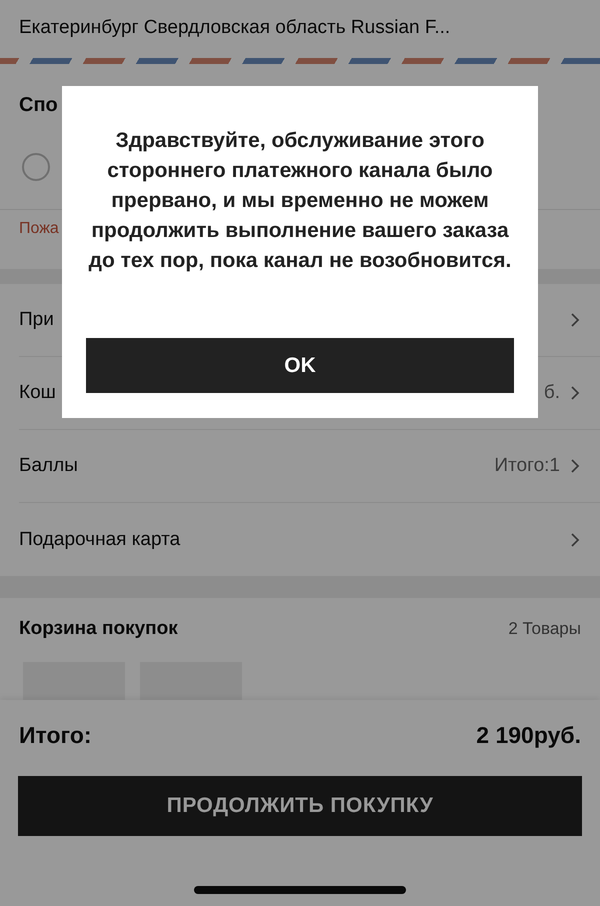 This screenshot has width=600, height=906. I want to click on notice-text: Пожа, so click(39, 229).